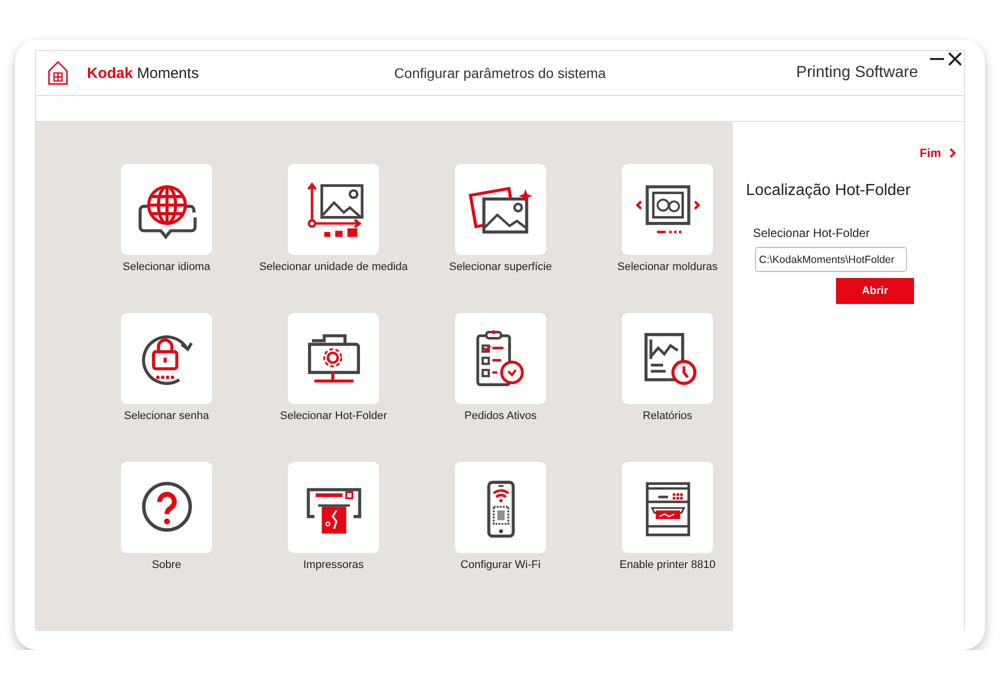  What do you see at coordinates (667, 416) in the screenshot?
I see `tile-label: Relatórios` at bounding box center [667, 416].